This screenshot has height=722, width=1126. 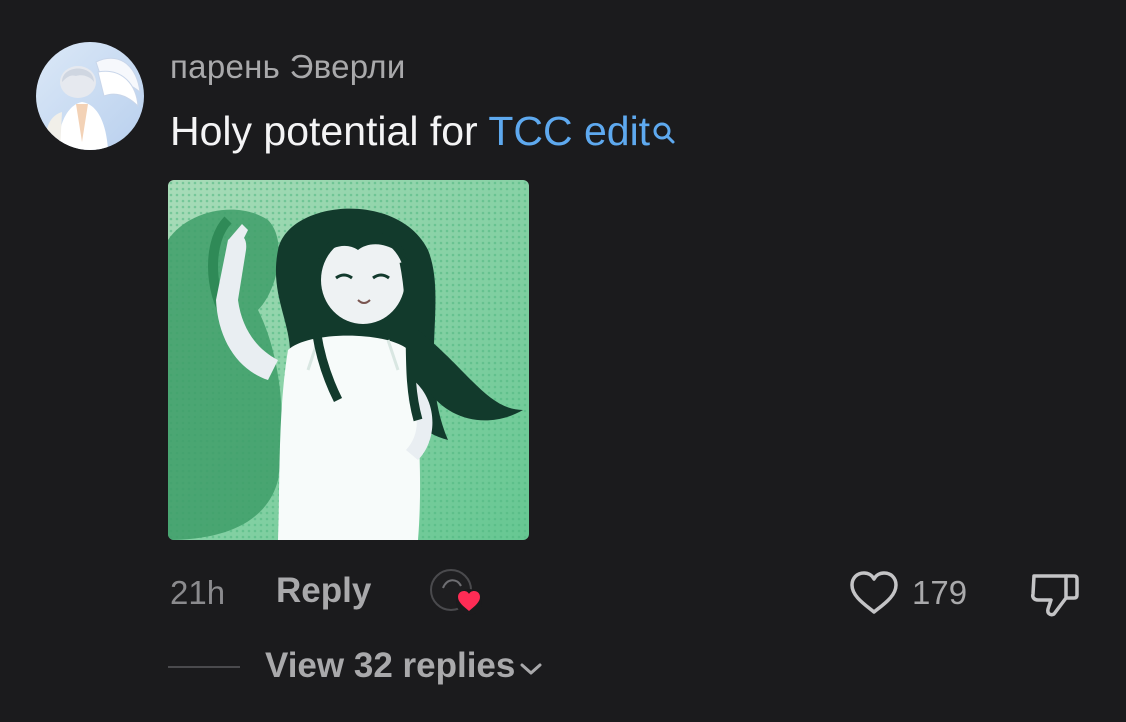 What do you see at coordinates (940, 592) in the screenshot?
I see `like-count: 179` at bounding box center [940, 592].